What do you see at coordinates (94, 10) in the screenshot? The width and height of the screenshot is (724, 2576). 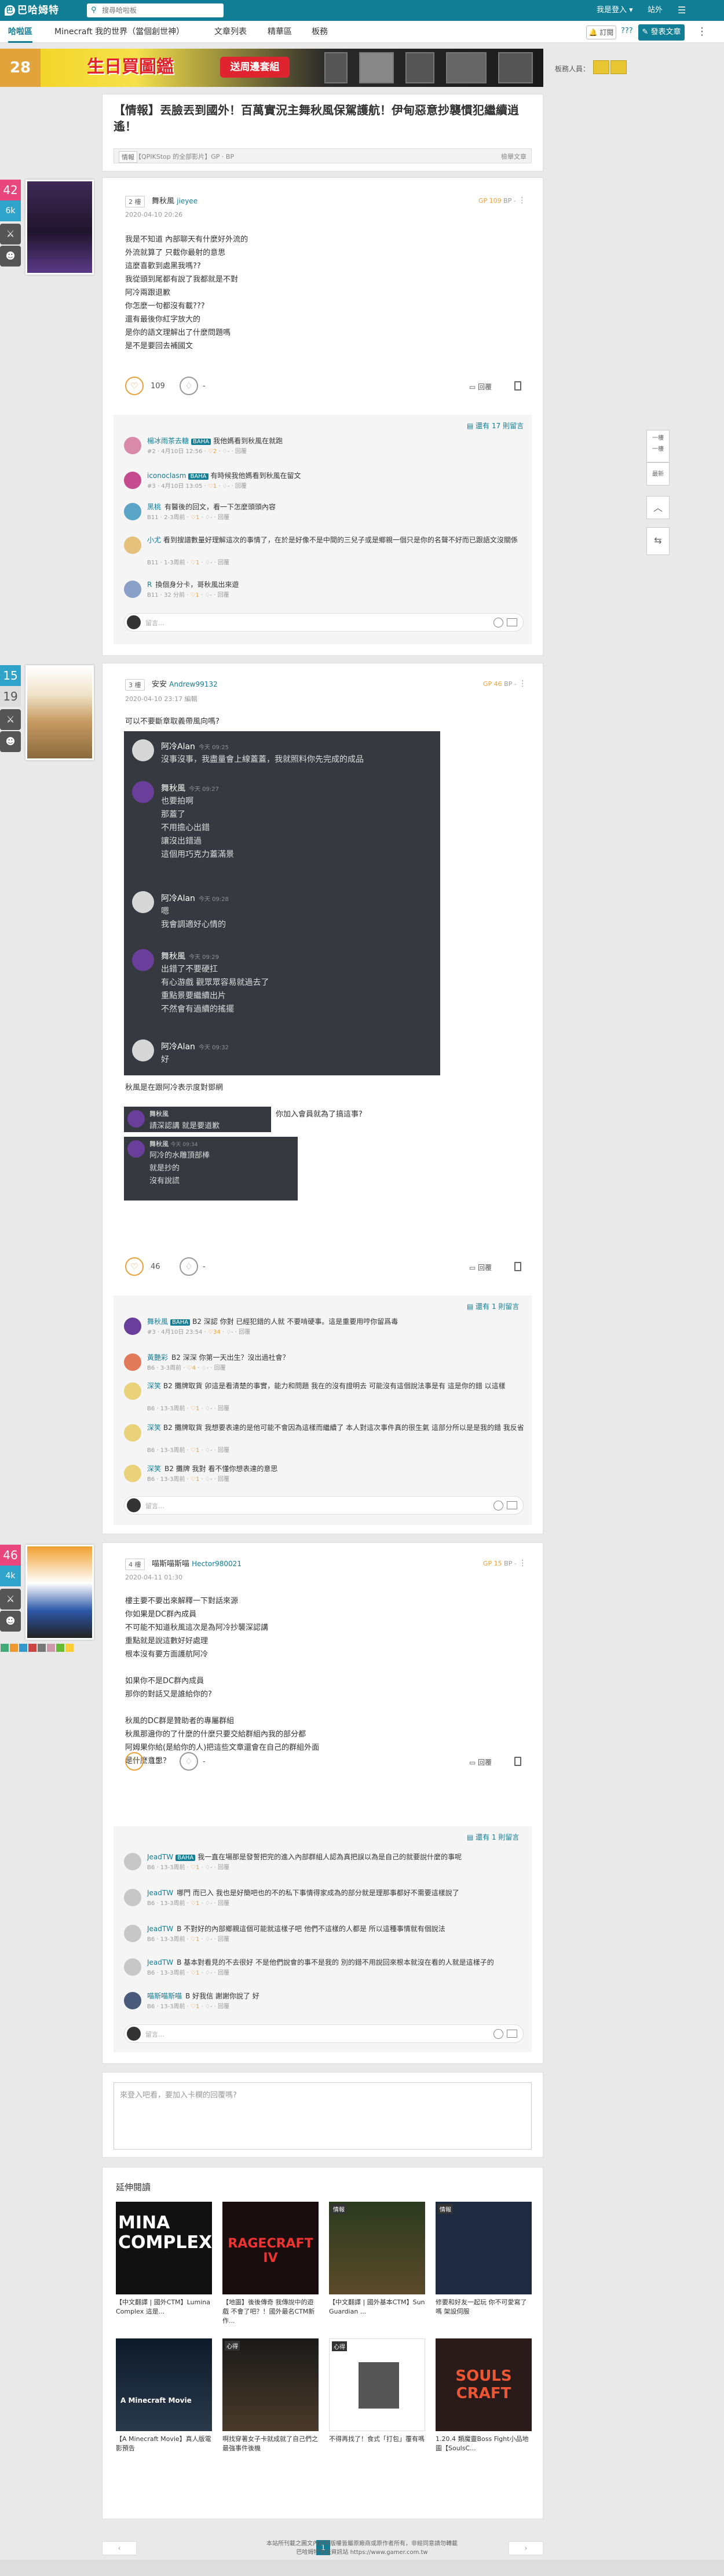 I see `search-icon: ⚲` at bounding box center [94, 10].